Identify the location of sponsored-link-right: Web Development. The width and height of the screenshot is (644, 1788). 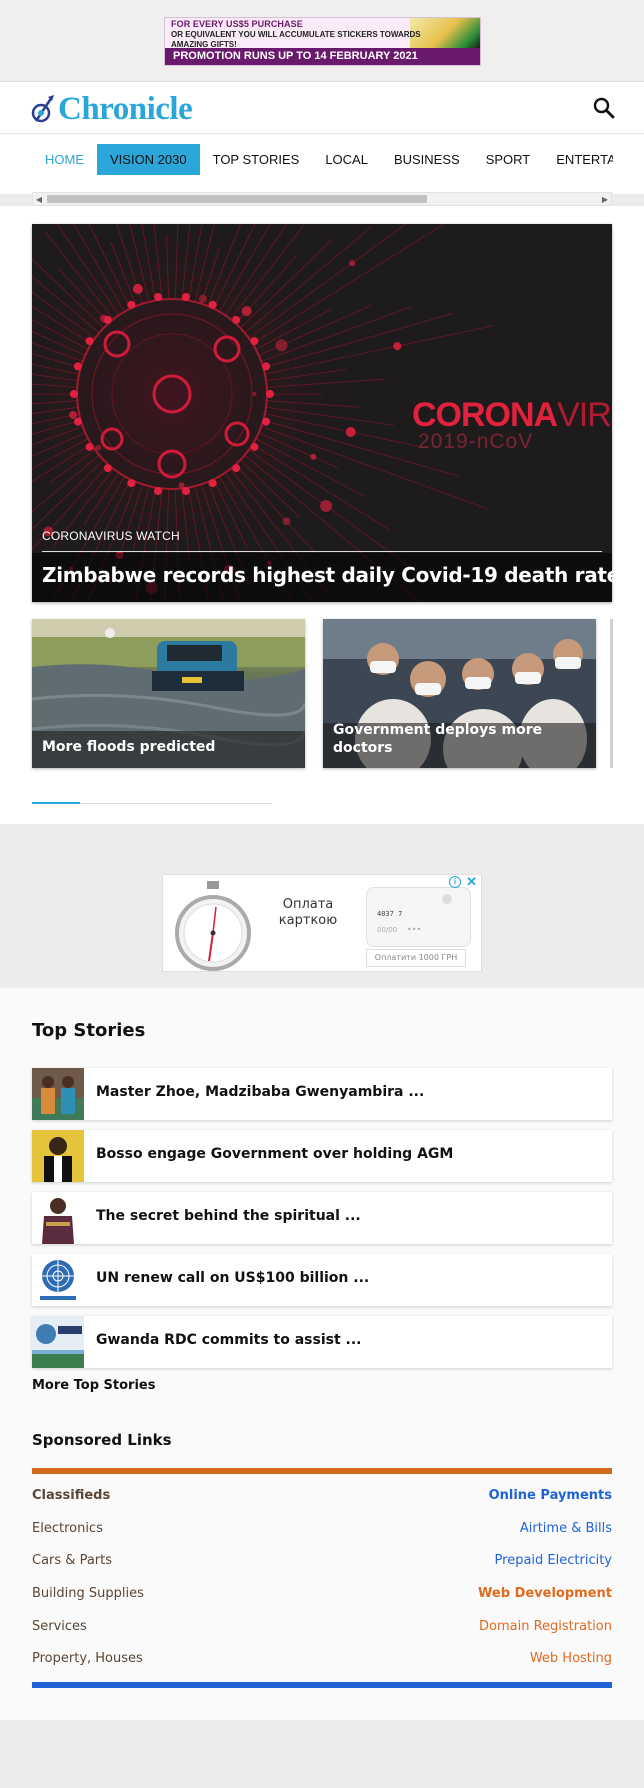
(545, 1593).